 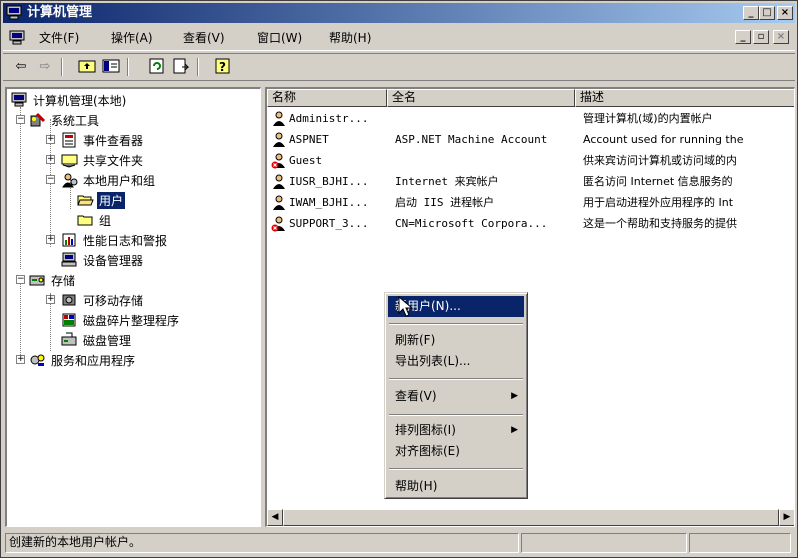 I want to click on back-arrow-icon: ⇦, so click(x=21, y=67).